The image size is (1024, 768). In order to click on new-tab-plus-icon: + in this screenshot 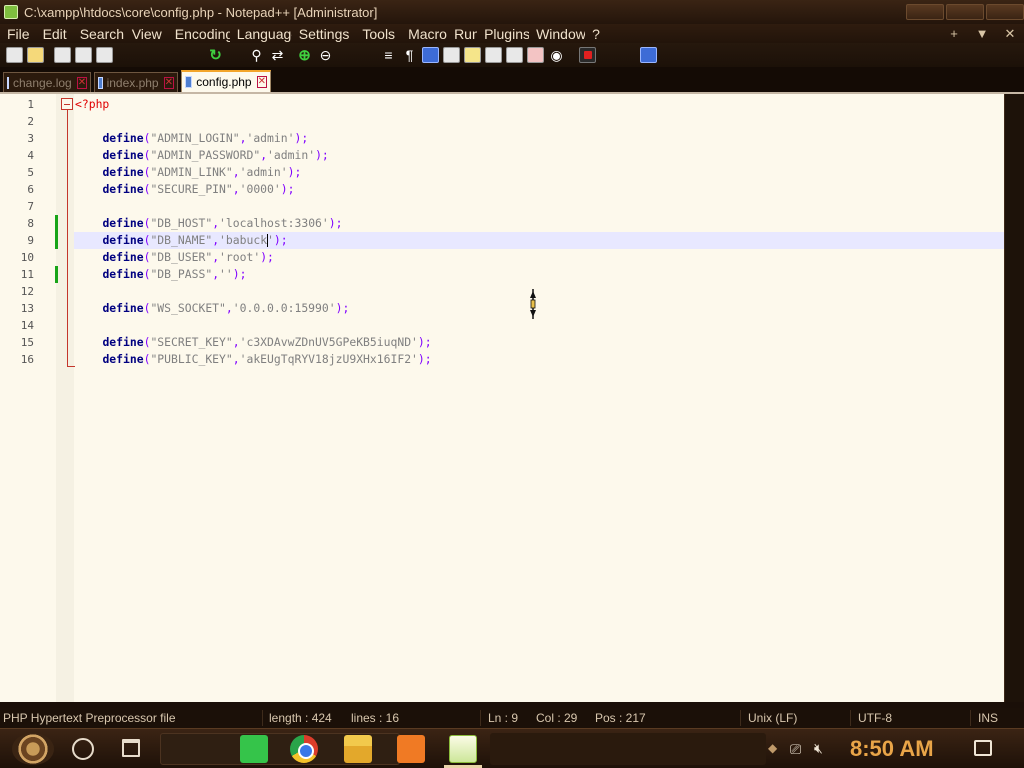, I will do `click(954, 33)`.